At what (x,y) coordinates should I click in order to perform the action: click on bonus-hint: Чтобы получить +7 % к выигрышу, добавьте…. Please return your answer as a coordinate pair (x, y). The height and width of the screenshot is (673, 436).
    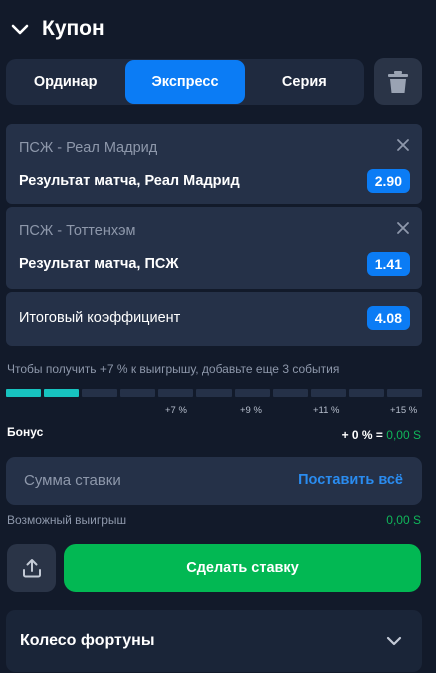
    Looking at the image, I should click on (173, 369).